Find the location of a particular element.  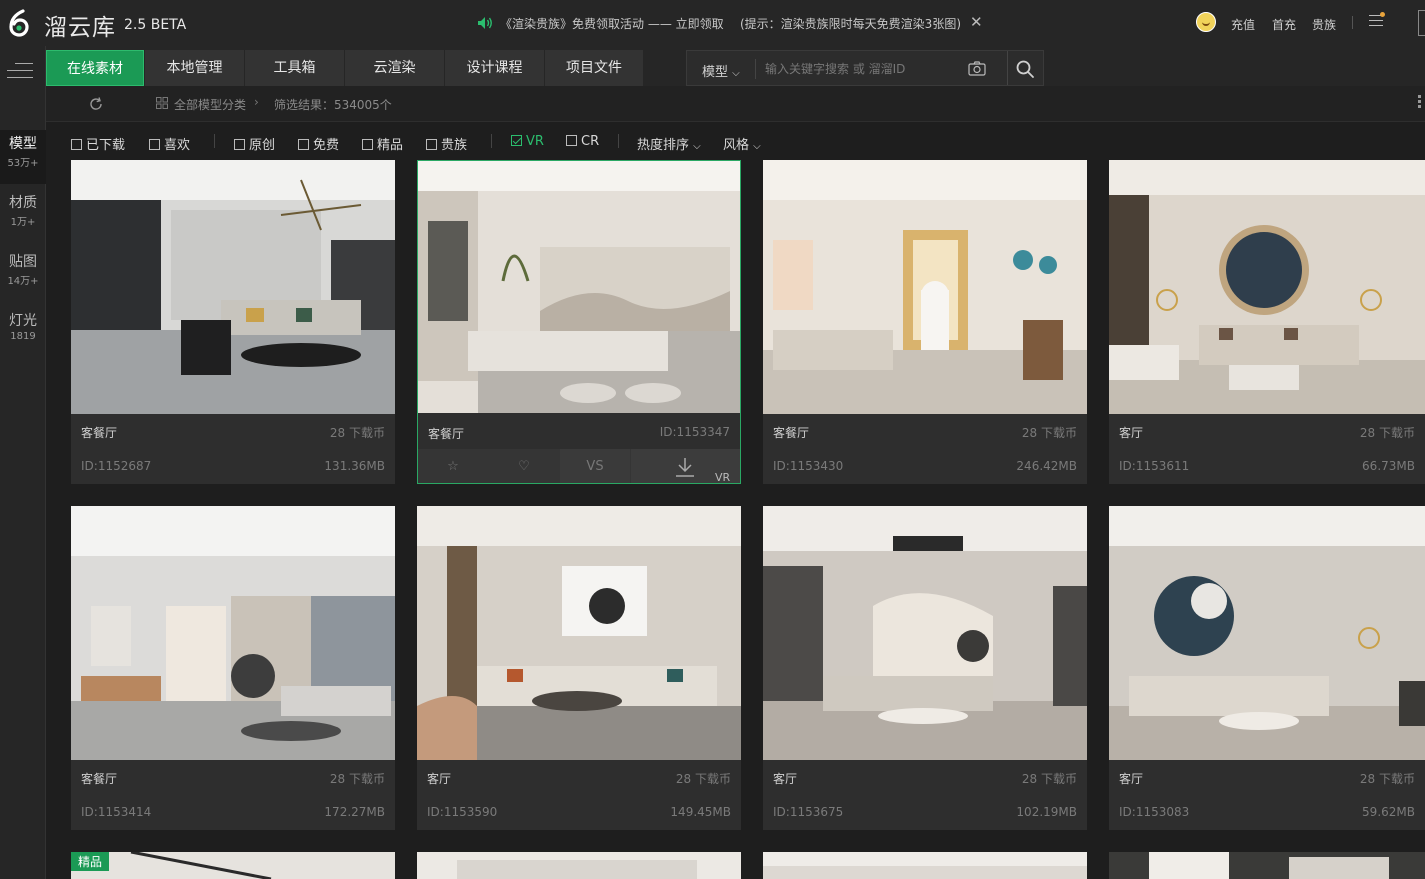

rail-item-material: 材质 1万+ is located at coordinates (23, 216).